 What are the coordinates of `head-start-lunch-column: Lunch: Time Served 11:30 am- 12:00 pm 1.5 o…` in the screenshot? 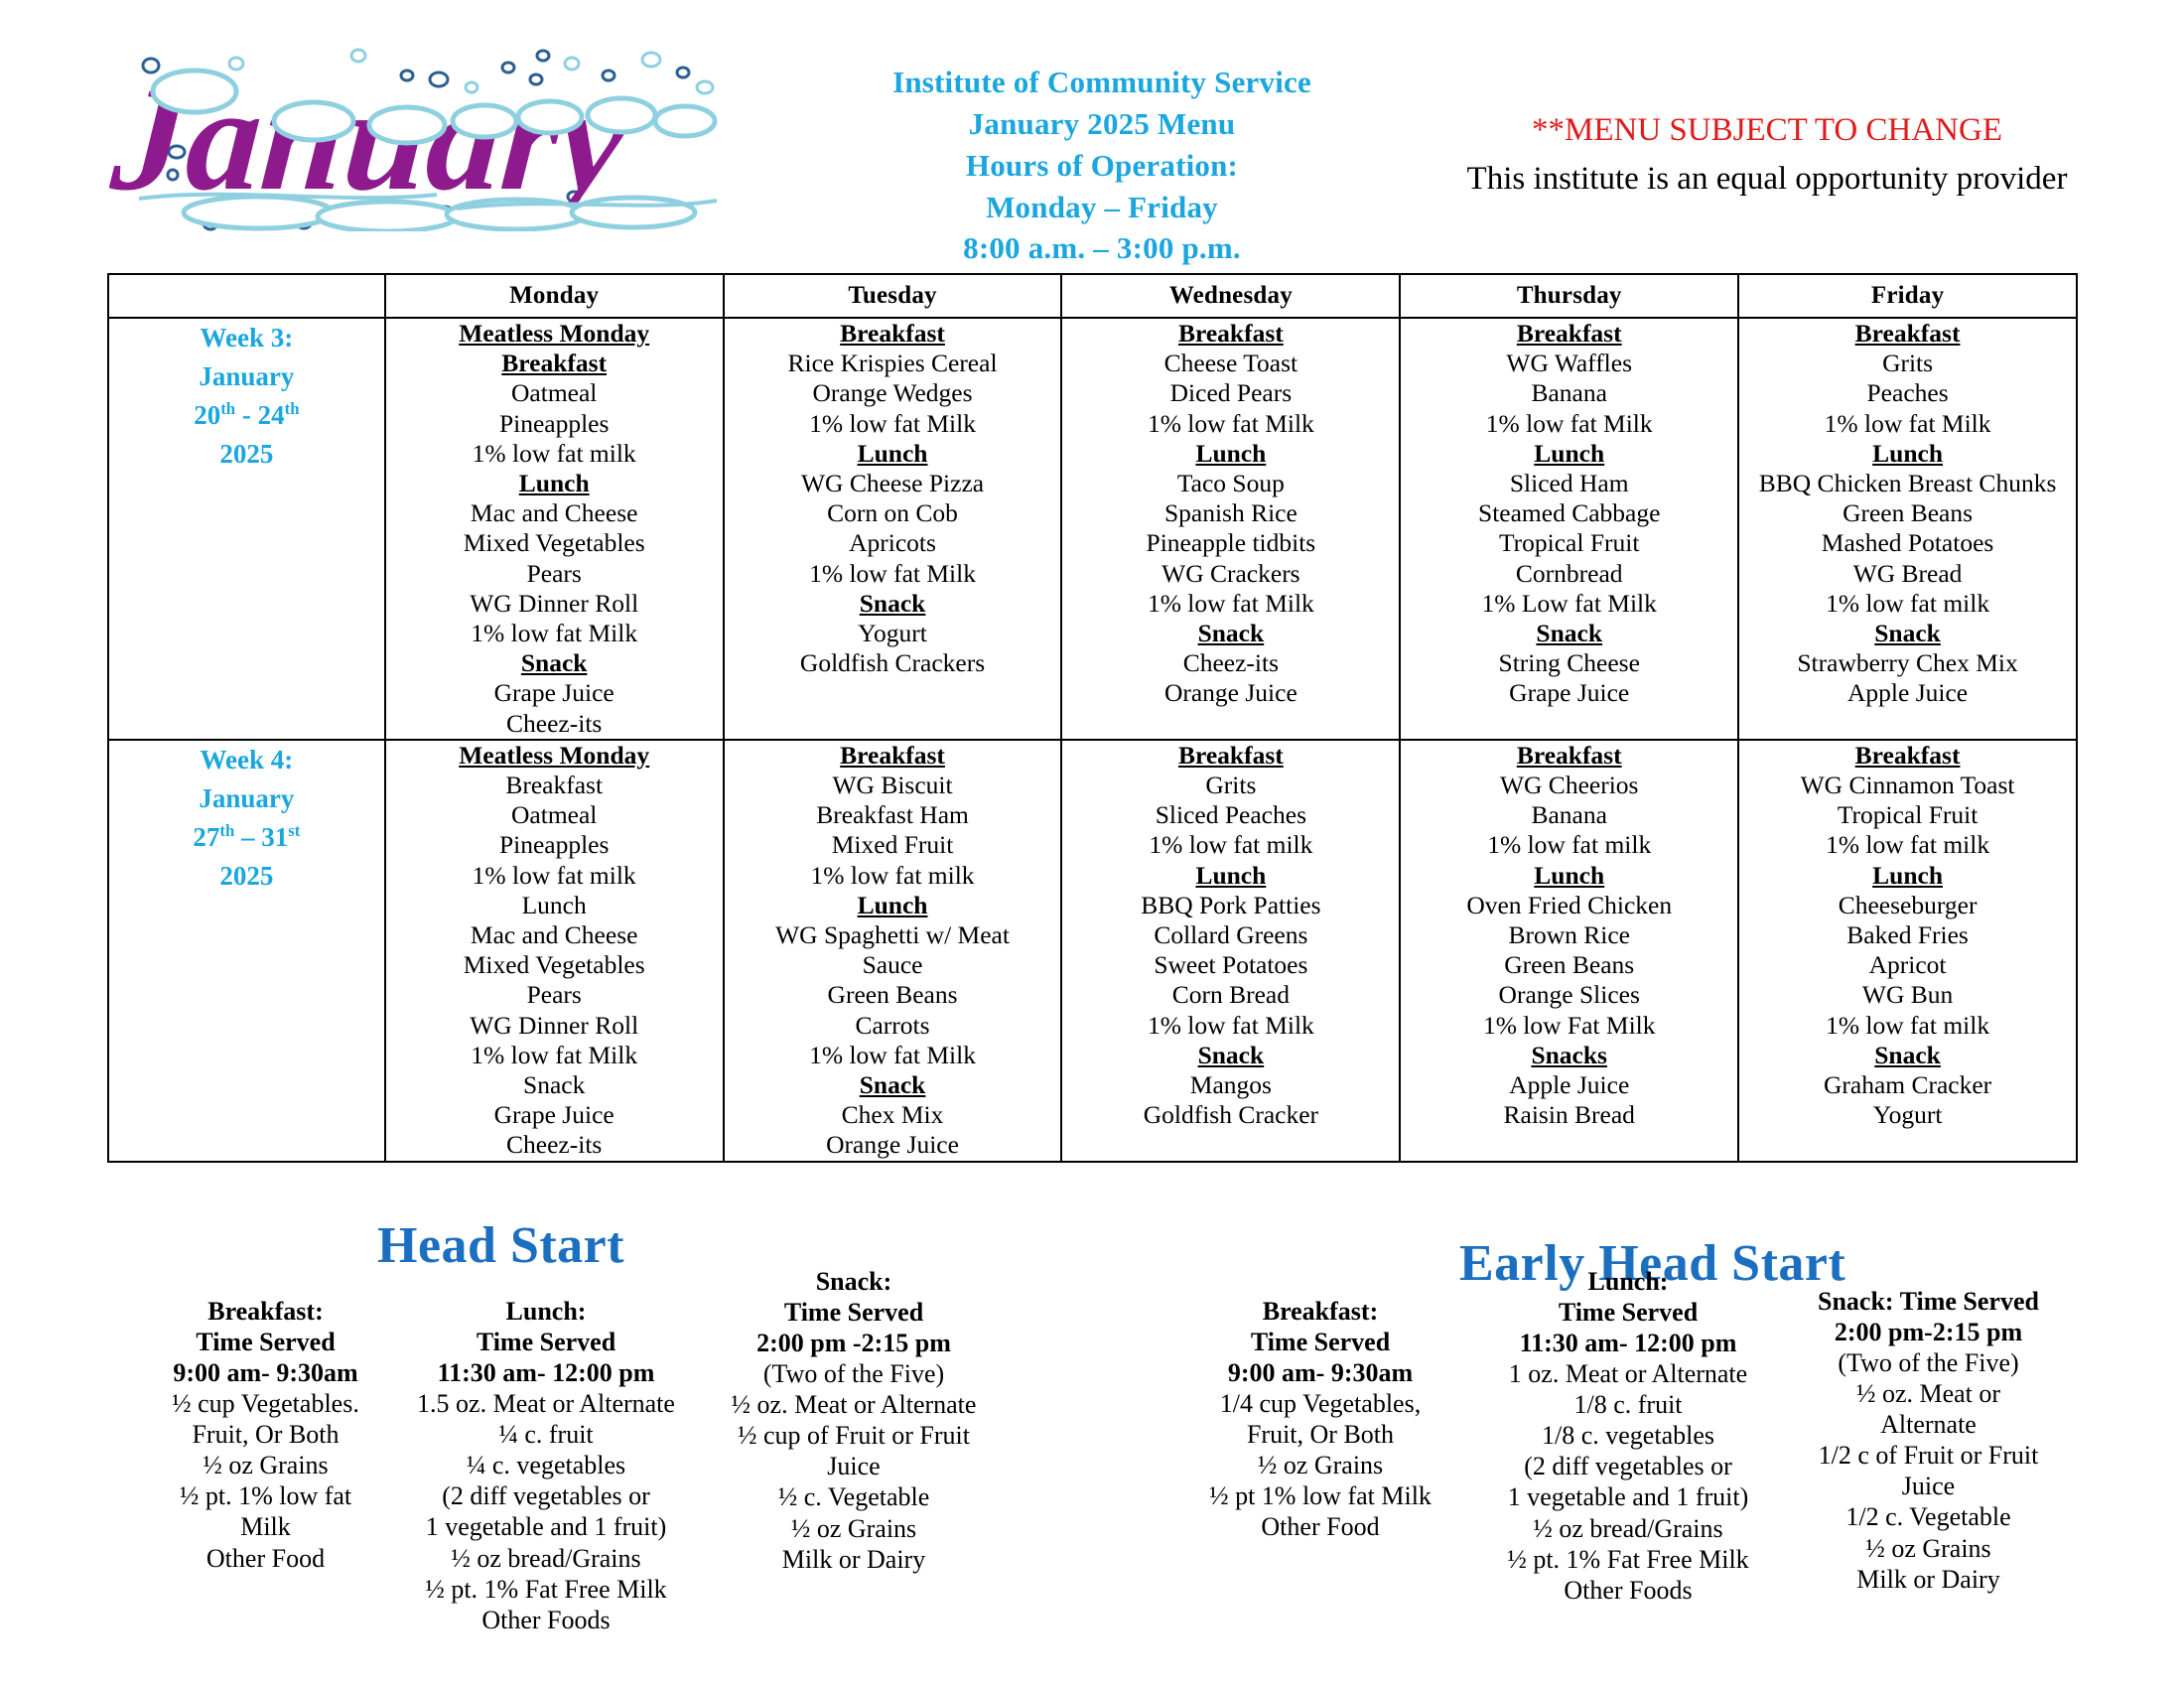 It's located at (546, 1465).